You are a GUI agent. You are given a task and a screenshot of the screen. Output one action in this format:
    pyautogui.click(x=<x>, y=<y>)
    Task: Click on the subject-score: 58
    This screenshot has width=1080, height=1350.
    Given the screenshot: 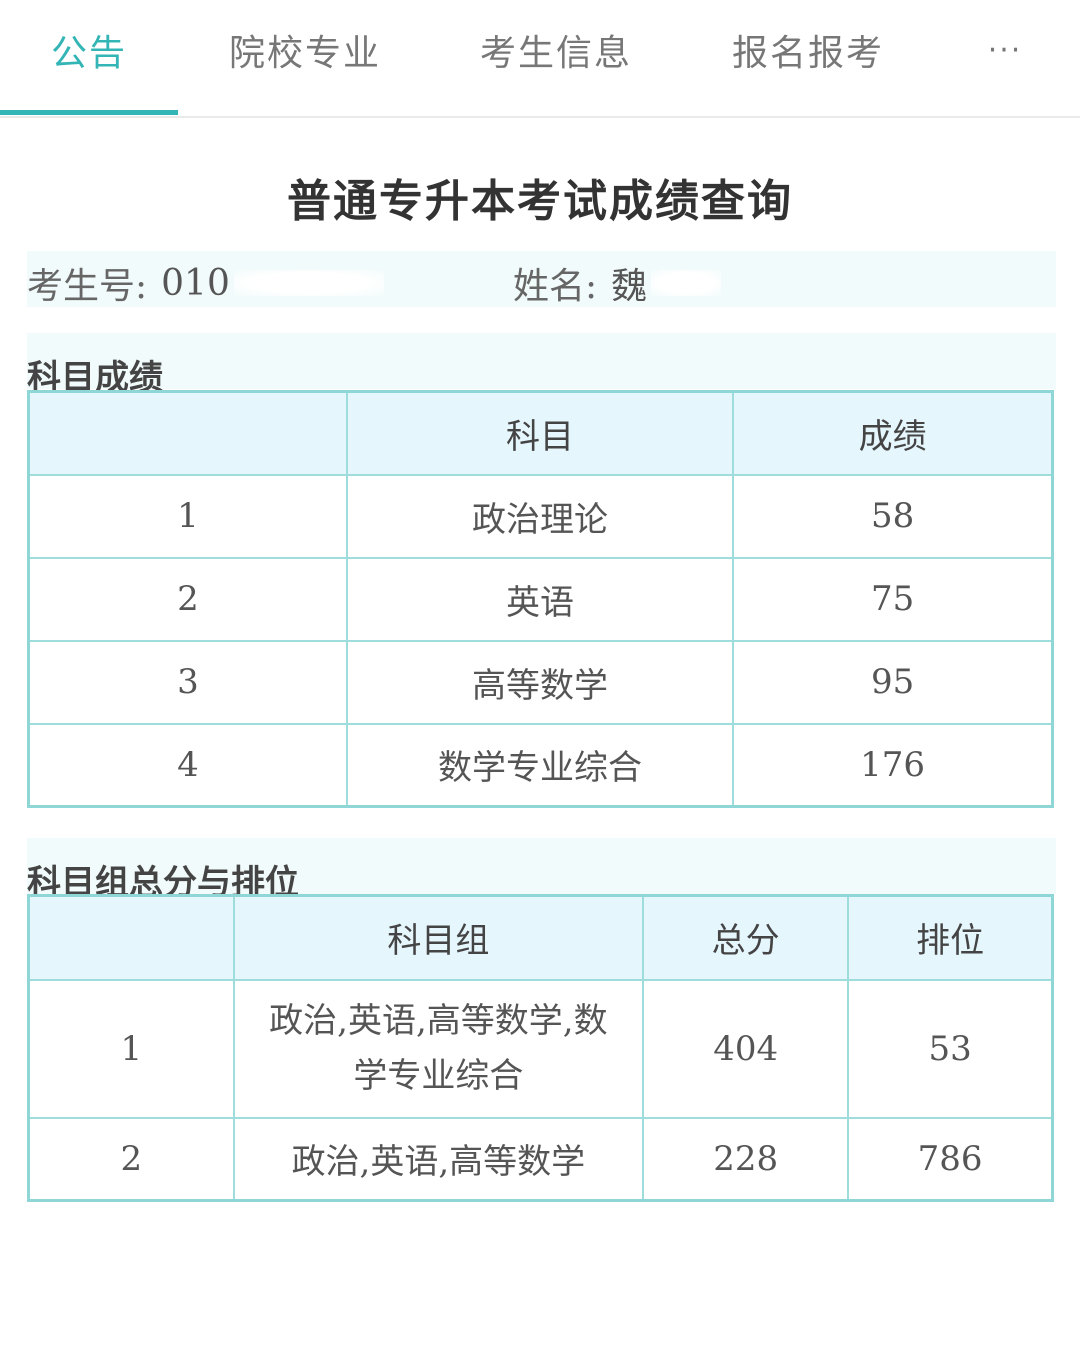 What is the action you would take?
    pyautogui.click(x=893, y=516)
    